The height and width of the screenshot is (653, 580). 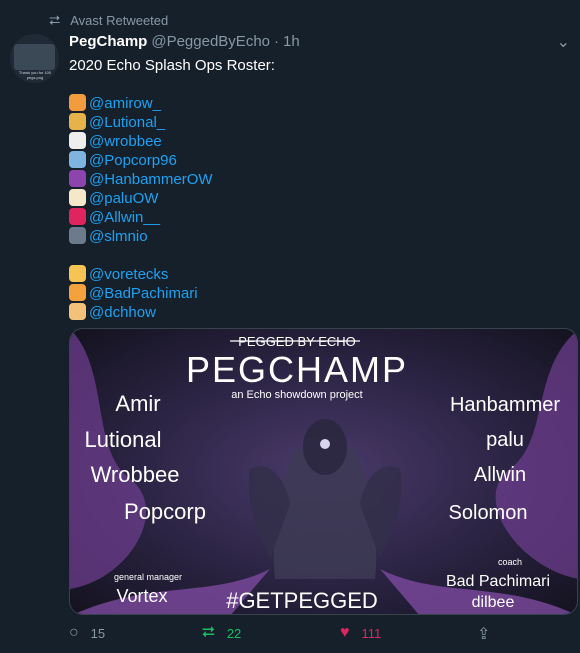 I want to click on bone-icon, so click(x=77, y=197).